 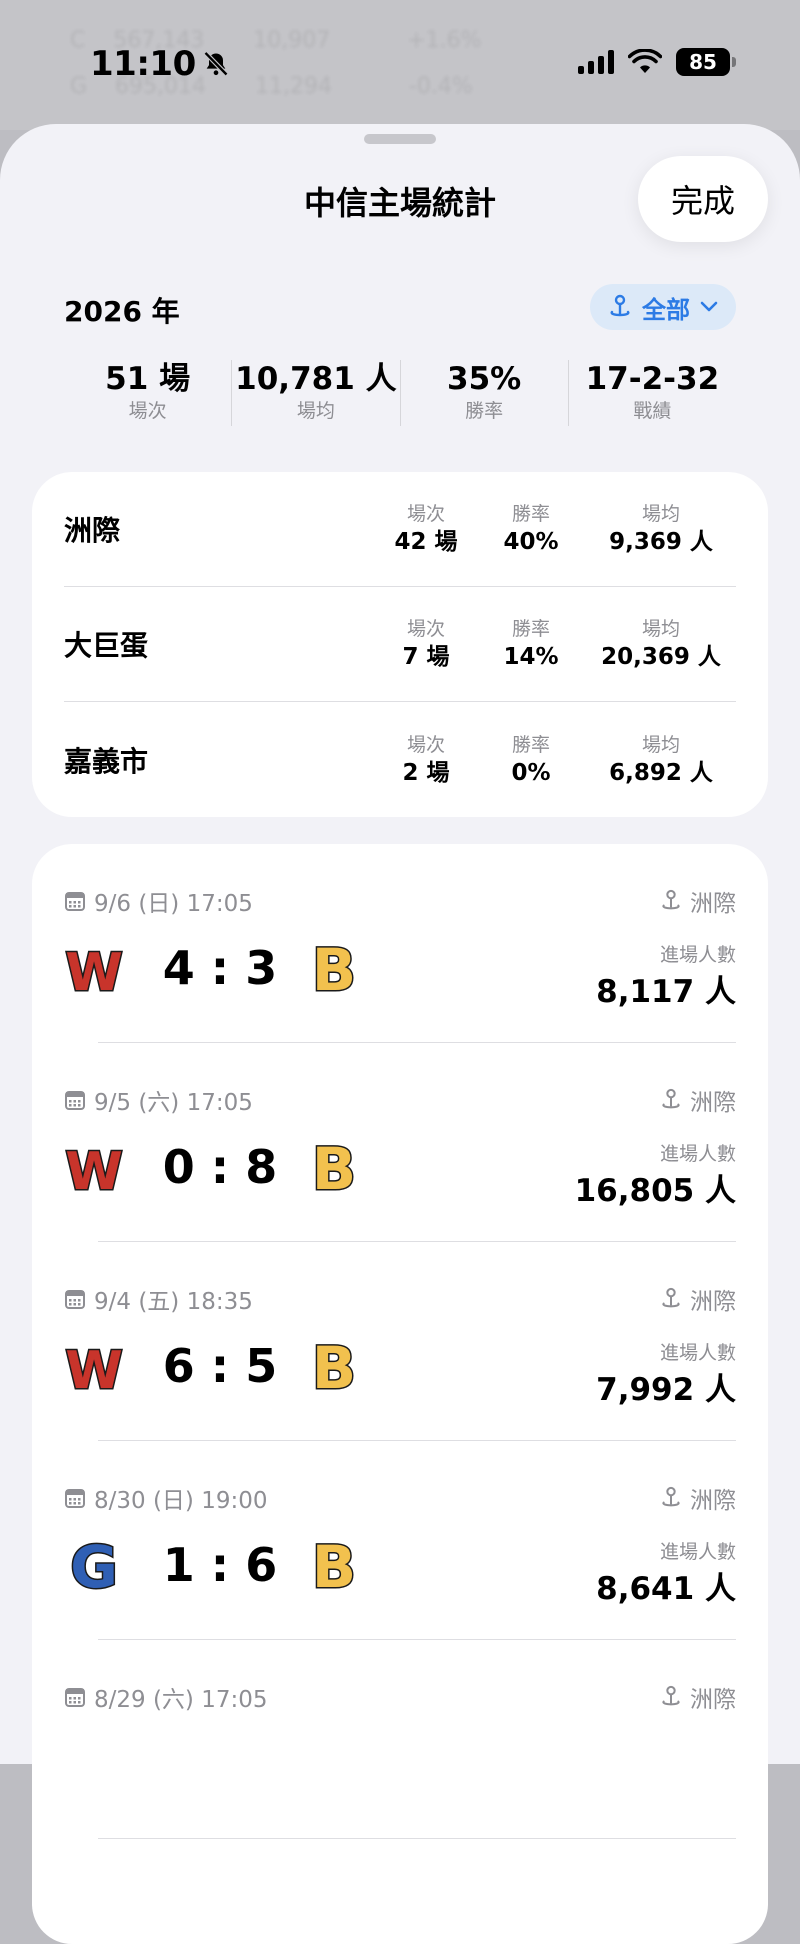 What do you see at coordinates (661, 759) in the screenshot?
I see `venue-average: 場均 6,892 人` at bounding box center [661, 759].